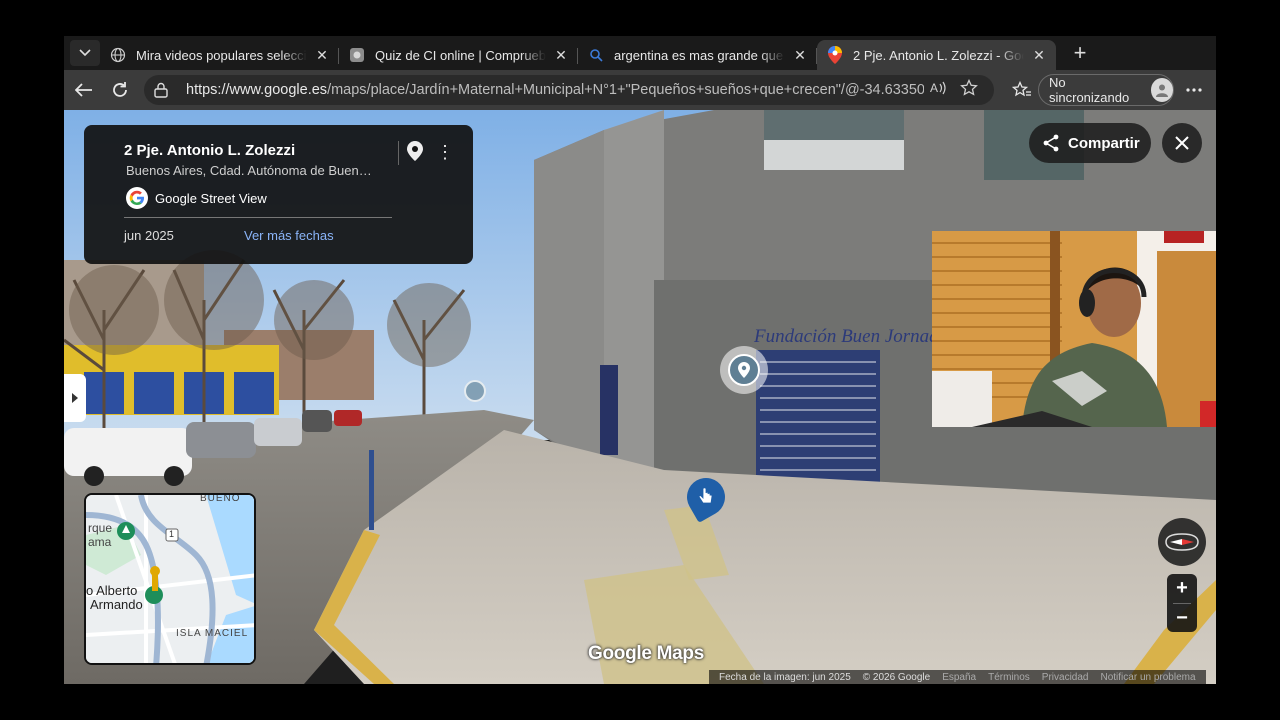 This screenshot has width=1280, height=720. I want to click on tab-title: Mira videos populares seleccionados, so click(221, 55).